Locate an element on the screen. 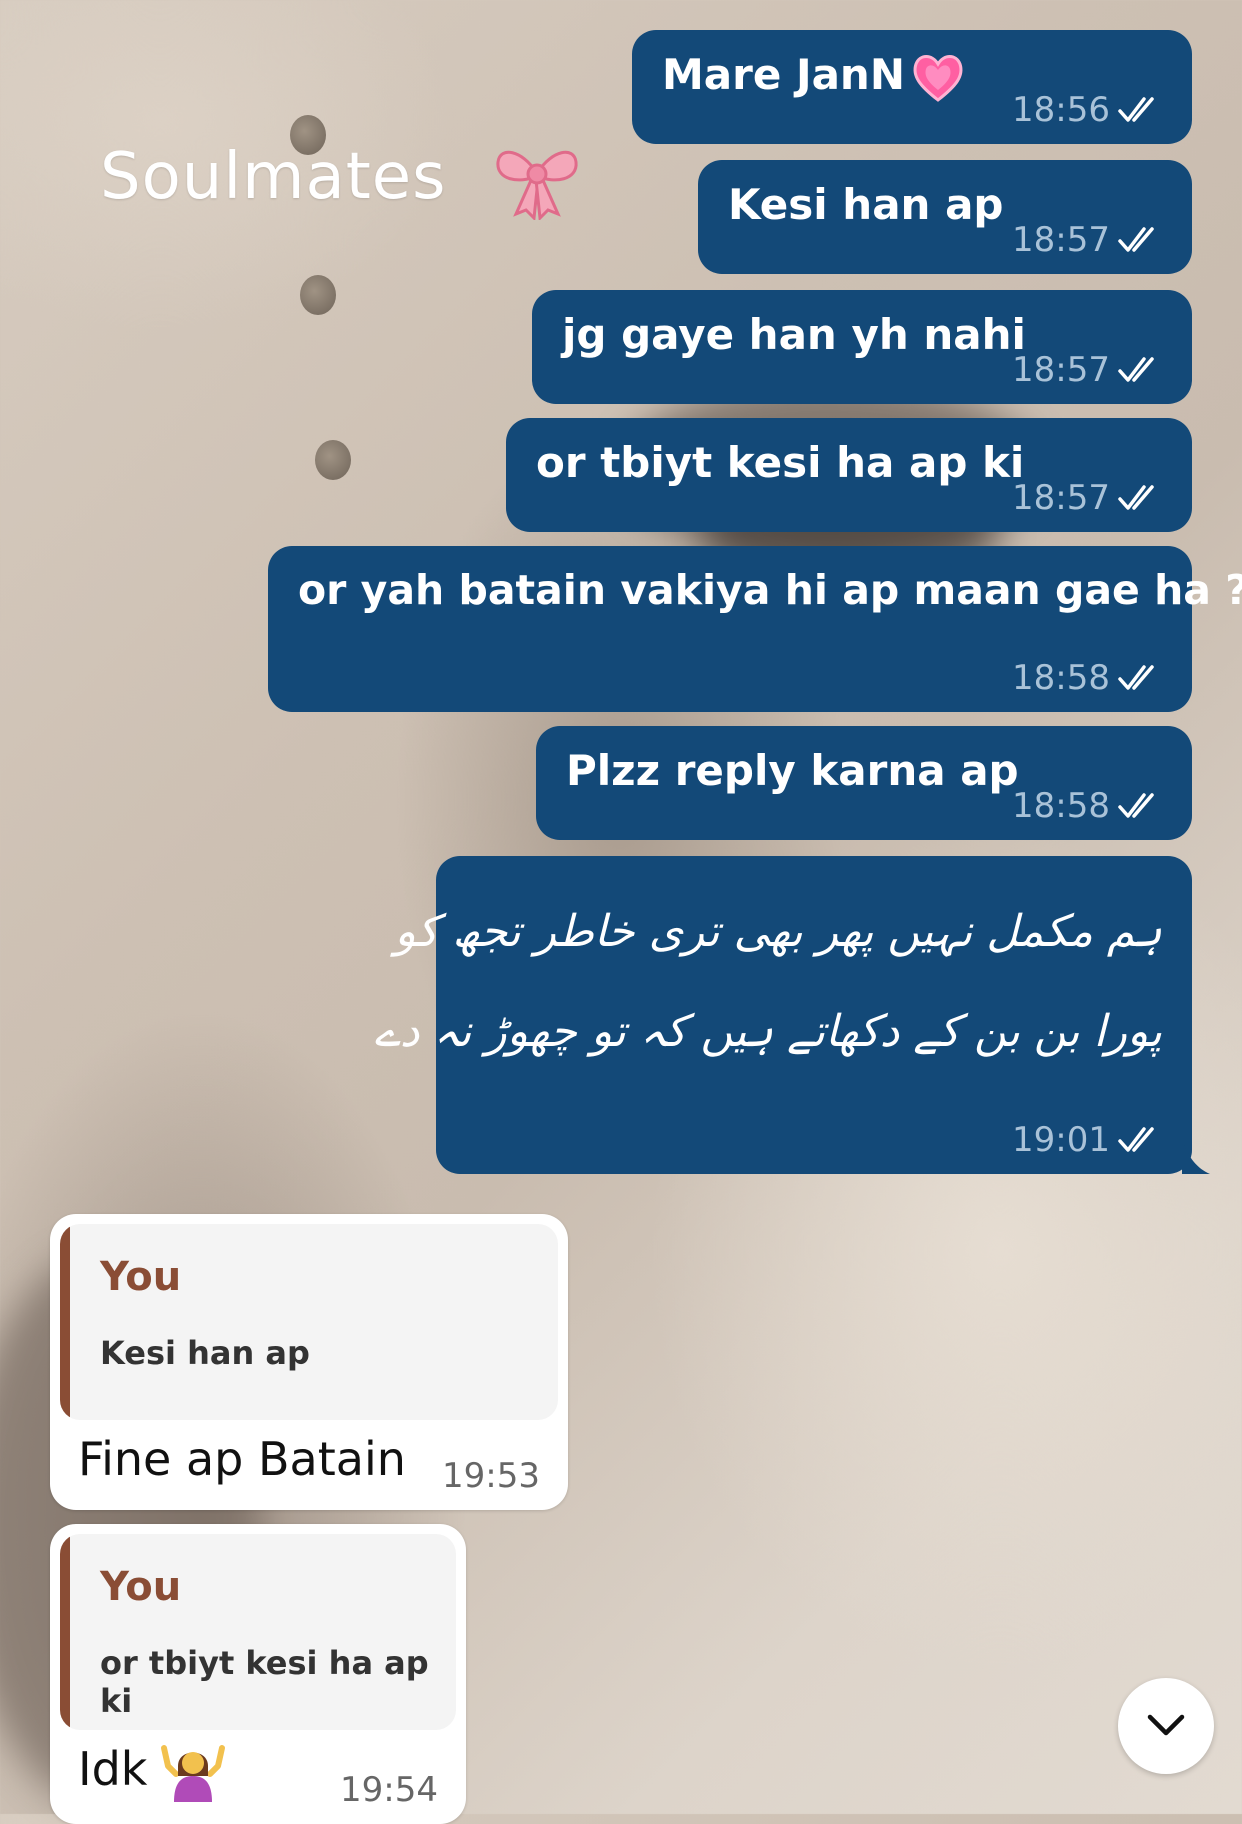  growing-heart-icon is located at coordinates (938, 78).